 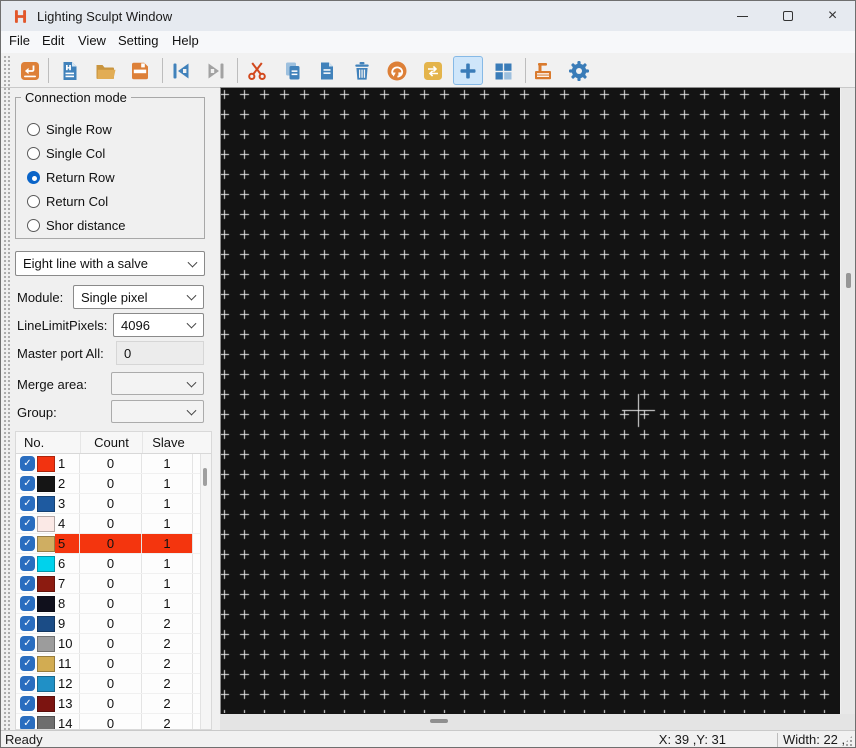 I want to click on module-select: Single pixel, so click(x=138, y=297).